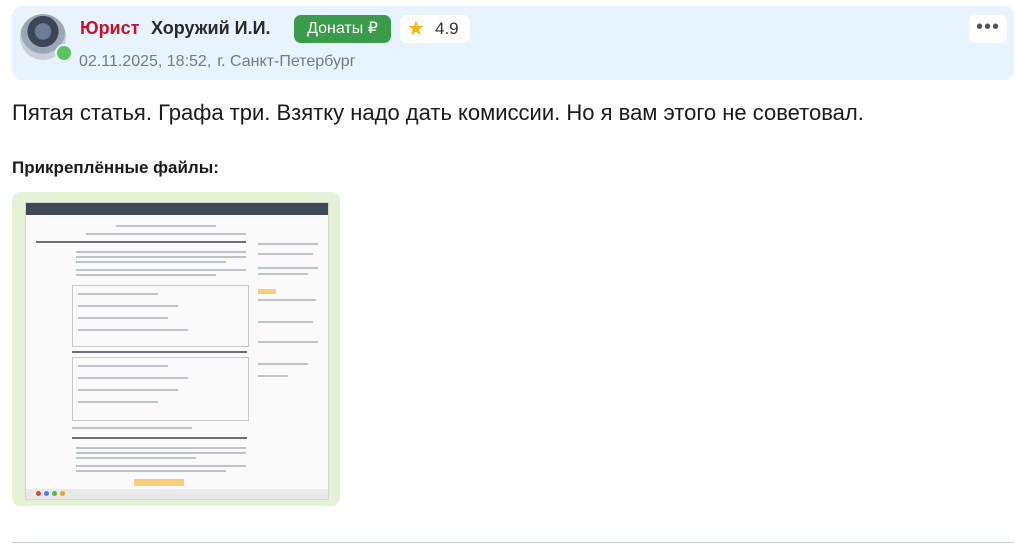 This screenshot has width=1015, height=549. What do you see at coordinates (64, 53) in the screenshot?
I see `online-status-icon` at bounding box center [64, 53].